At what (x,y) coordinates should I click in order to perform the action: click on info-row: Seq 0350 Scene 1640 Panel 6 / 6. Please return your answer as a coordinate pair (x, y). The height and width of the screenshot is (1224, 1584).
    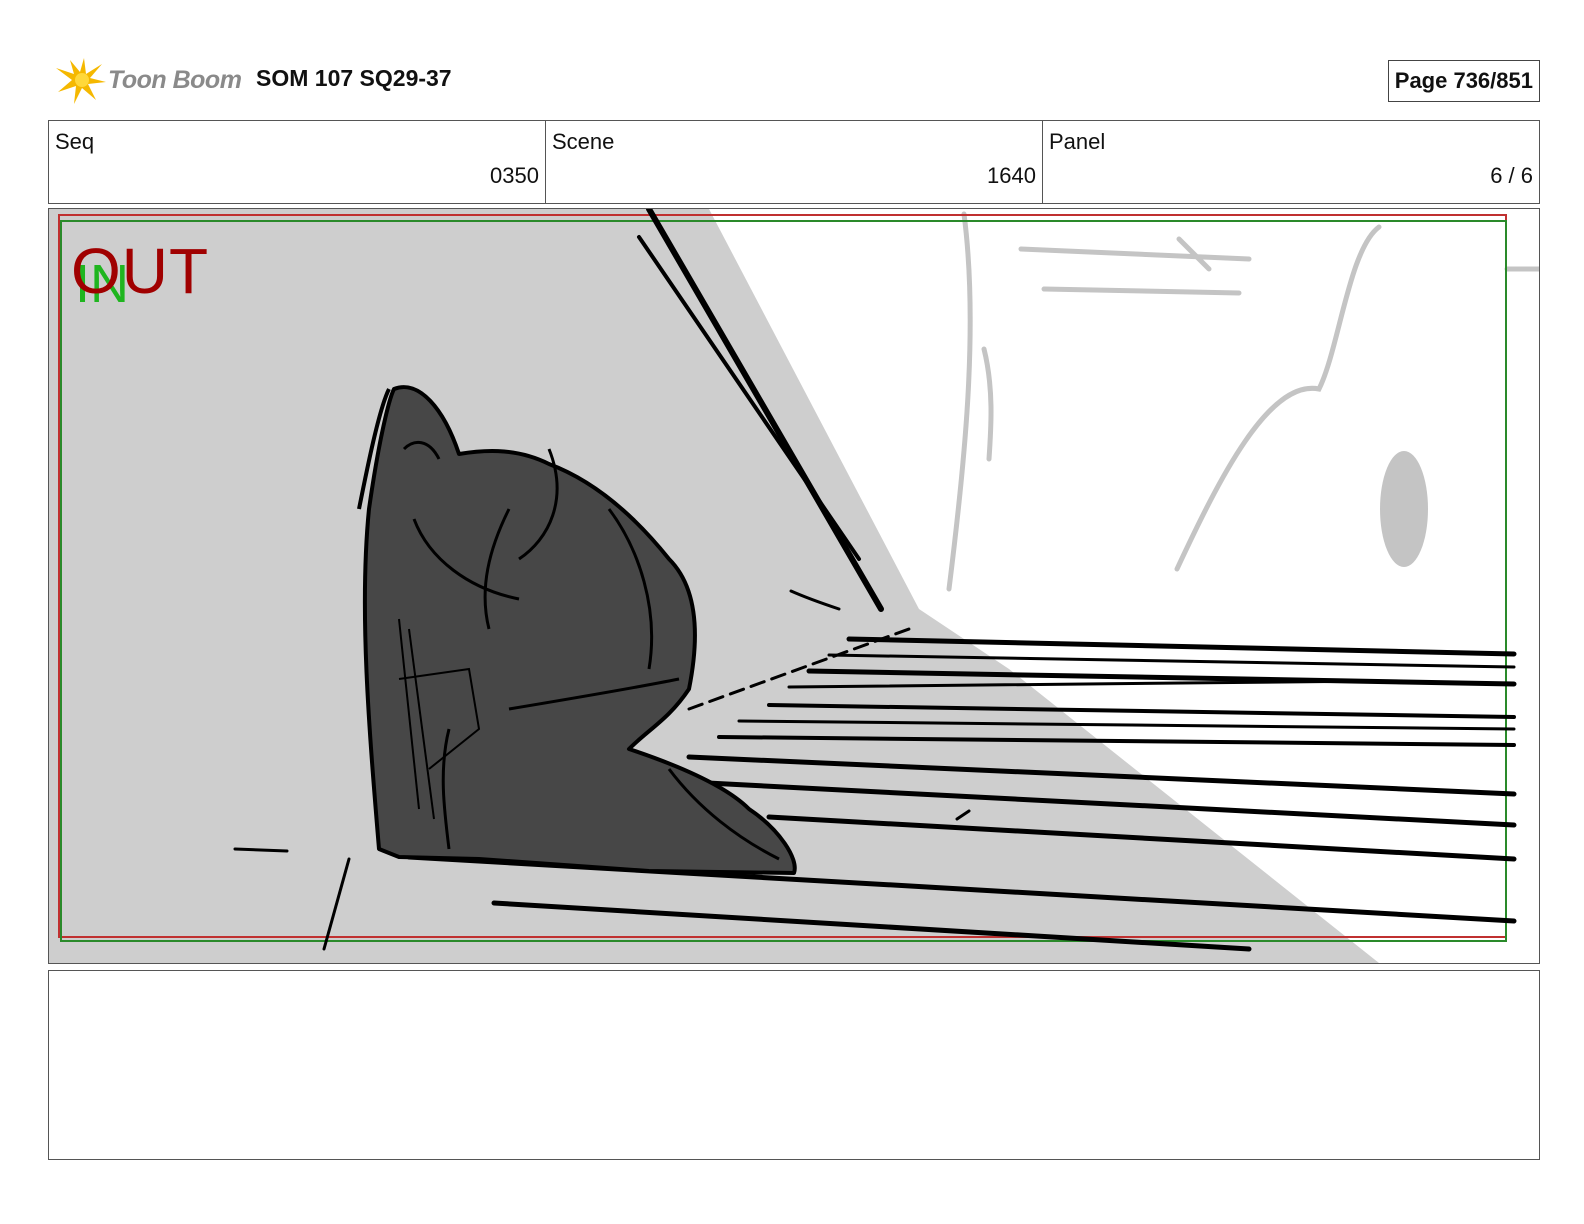
    Looking at the image, I should click on (794, 162).